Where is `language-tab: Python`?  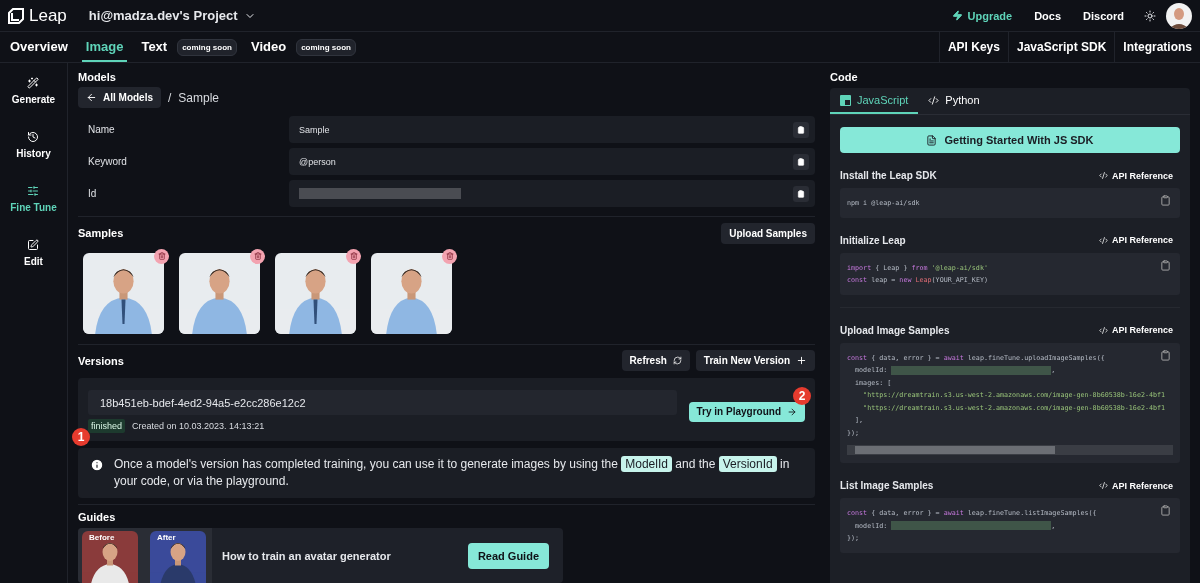 language-tab: Python is located at coordinates (954, 101).